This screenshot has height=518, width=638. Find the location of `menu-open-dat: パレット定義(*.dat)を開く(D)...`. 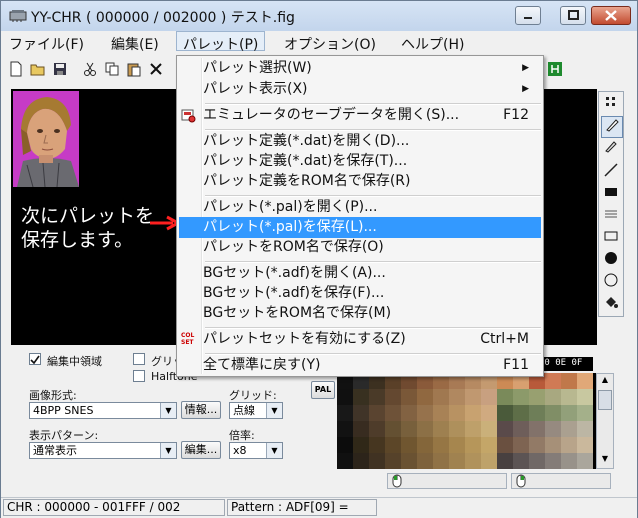

menu-open-dat: パレット定義(*.dat)を開く(D)... is located at coordinates (360, 141).